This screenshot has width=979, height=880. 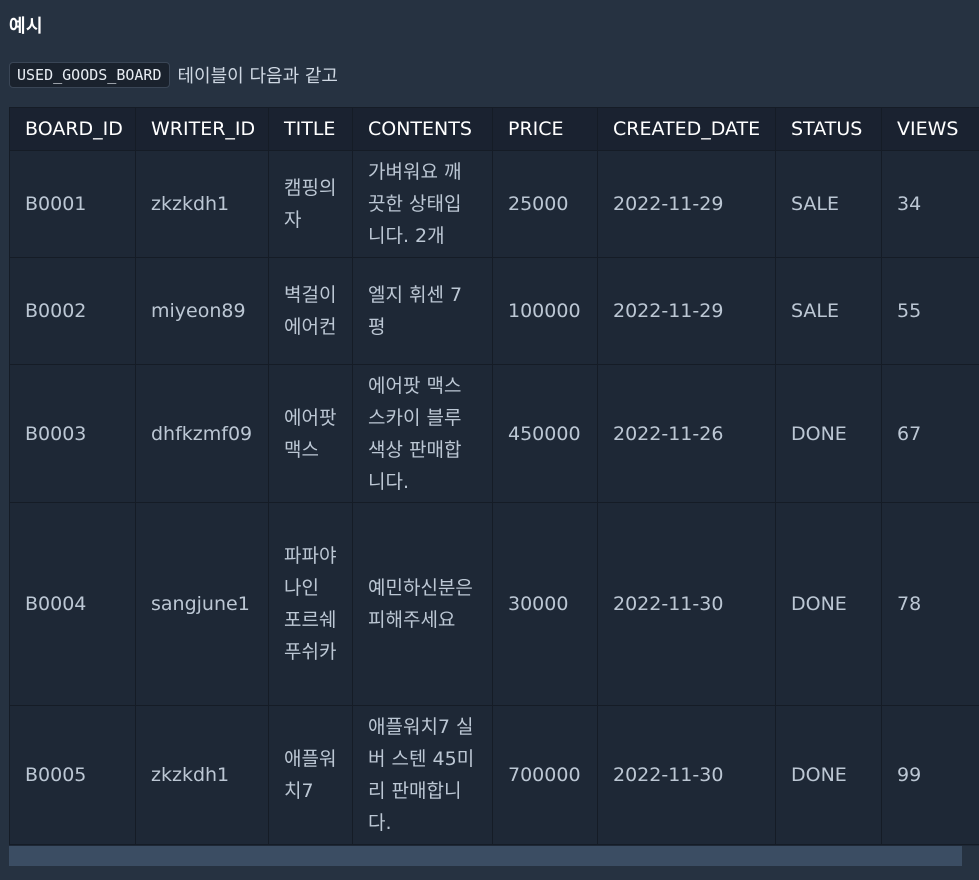 What do you see at coordinates (72, 433) in the screenshot?
I see `cell-board-id: B0003` at bounding box center [72, 433].